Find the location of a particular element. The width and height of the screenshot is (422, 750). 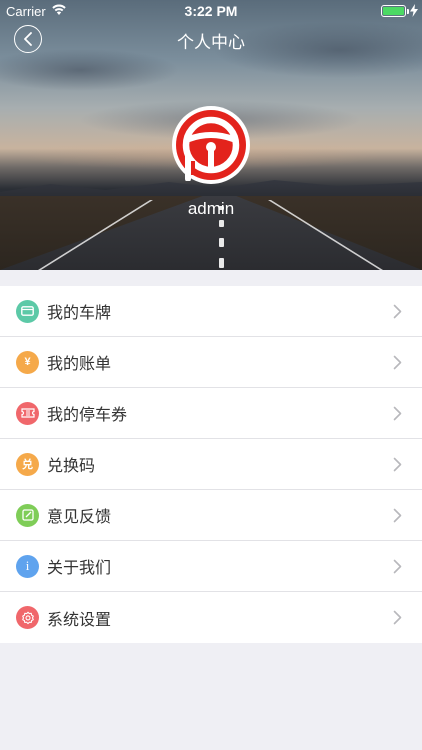

edit-icon is located at coordinates (27, 515).